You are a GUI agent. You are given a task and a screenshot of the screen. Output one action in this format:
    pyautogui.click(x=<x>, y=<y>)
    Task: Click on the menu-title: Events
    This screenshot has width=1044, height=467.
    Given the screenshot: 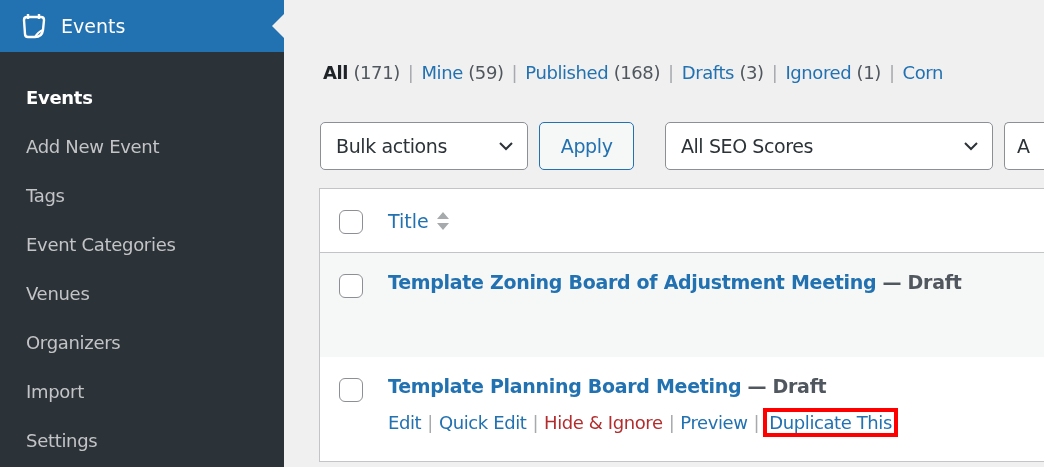 What is the action you would take?
    pyautogui.click(x=93, y=26)
    